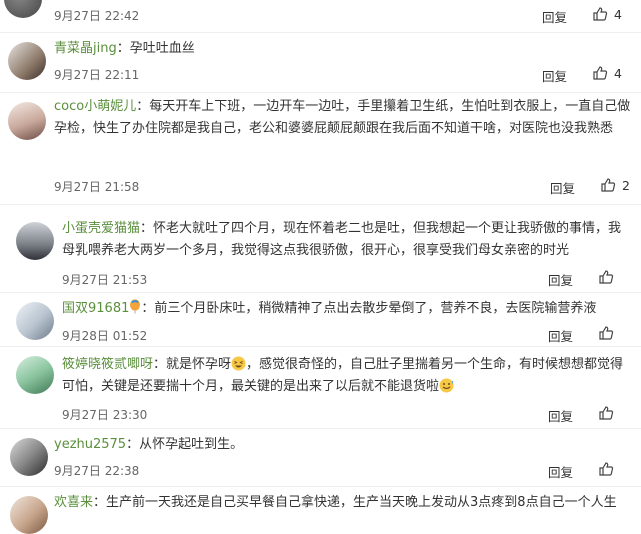 This screenshot has height=534, width=641. Describe the element at coordinates (238, 365) in the screenshot. I see `laughing-emoji-icon` at that location.